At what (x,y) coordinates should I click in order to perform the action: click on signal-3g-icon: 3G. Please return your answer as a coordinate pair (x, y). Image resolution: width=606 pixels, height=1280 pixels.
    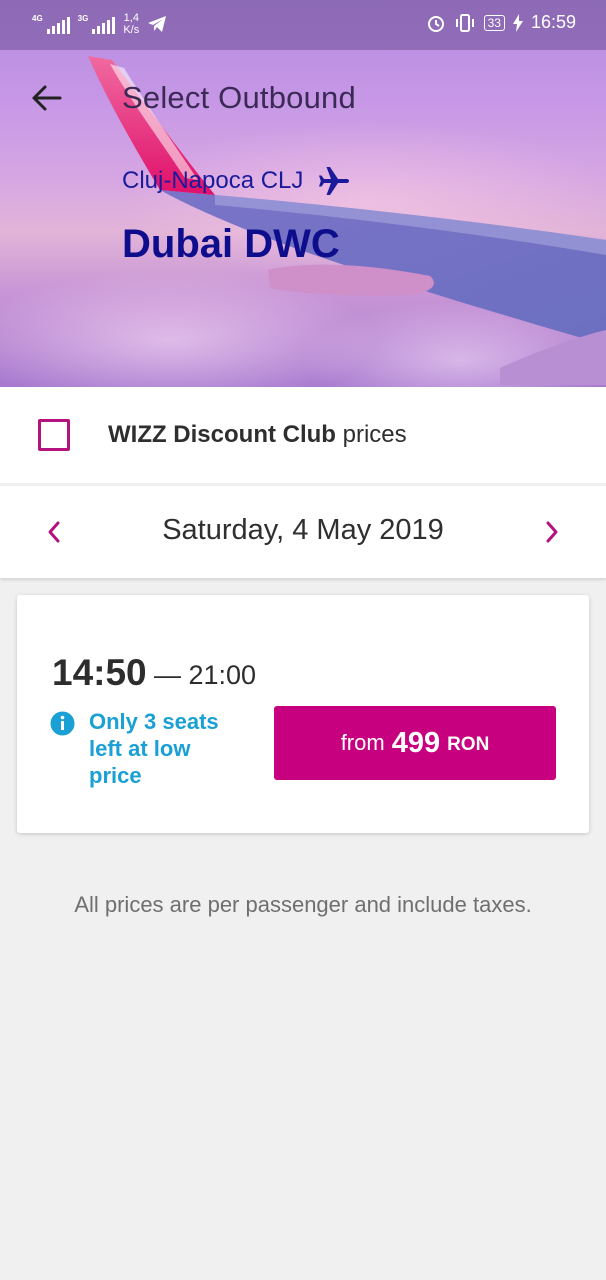
    Looking at the image, I should click on (97, 24).